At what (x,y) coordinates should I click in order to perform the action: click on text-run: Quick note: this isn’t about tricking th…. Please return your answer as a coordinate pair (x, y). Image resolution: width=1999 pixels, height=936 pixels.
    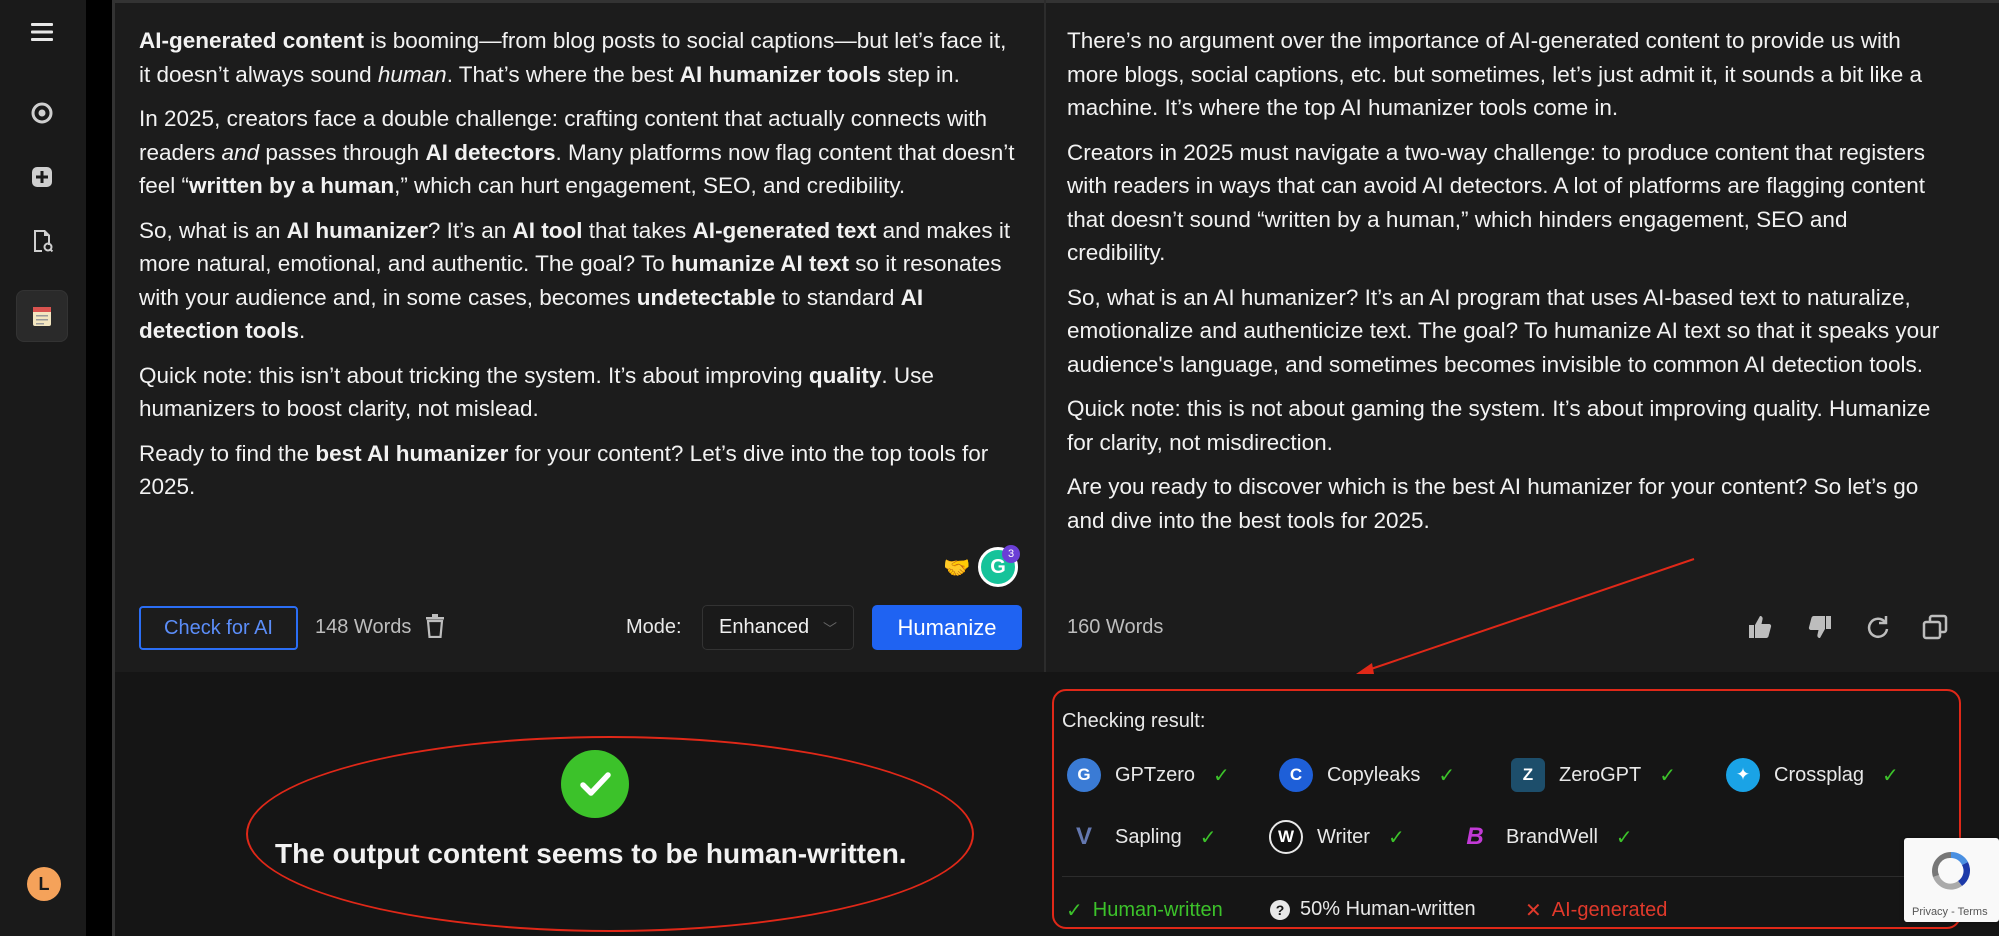
    Looking at the image, I should click on (474, 375).